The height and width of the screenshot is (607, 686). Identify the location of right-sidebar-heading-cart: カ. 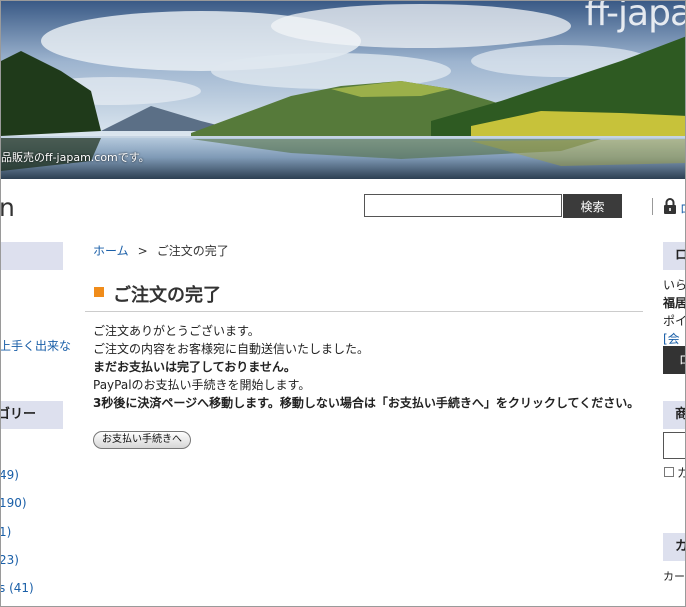
(674, 547).